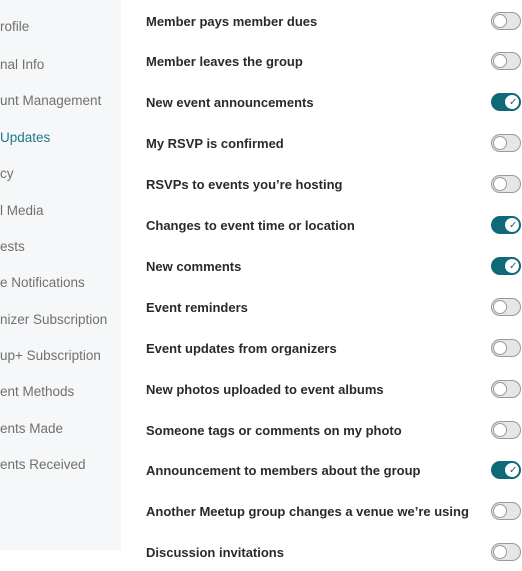 Image resolution: width=522 pixels, height=571 pixels. Describe the element at coordinates (7, 174) in the screenshot. I see `sidebar-item-privacy: cy` at that location.